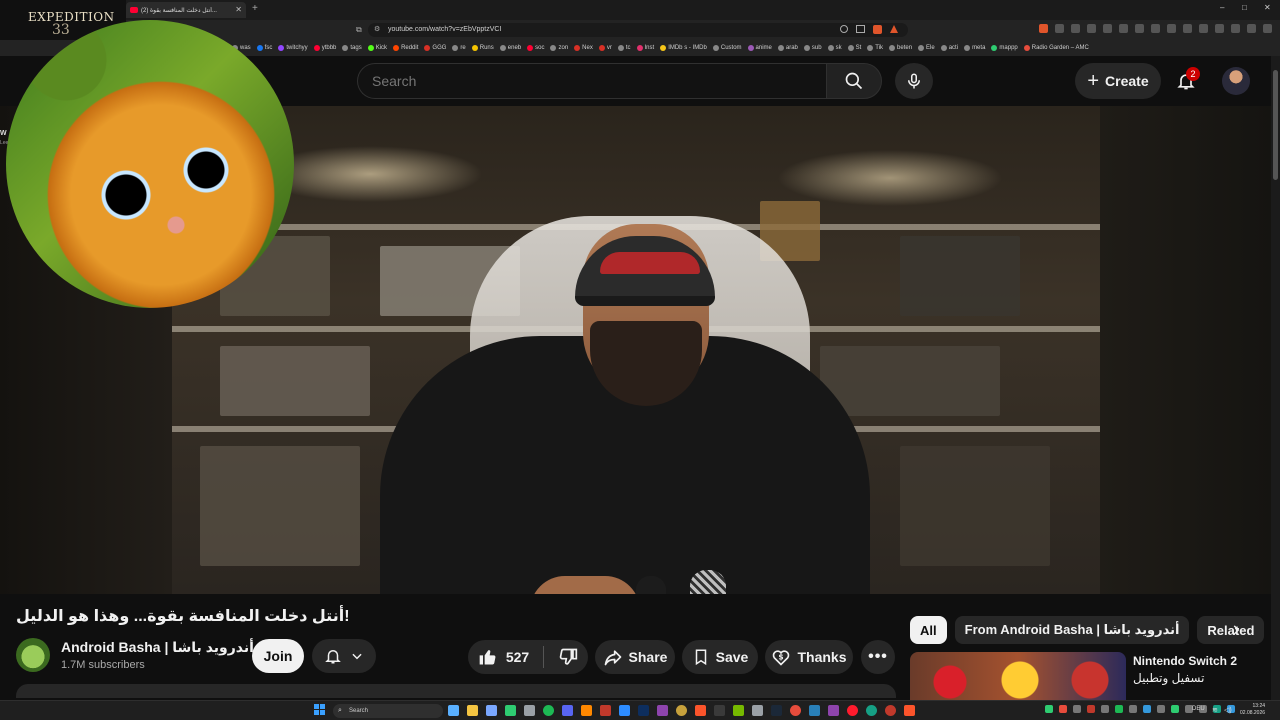 This screenshot has height=720, width=1280. Describe the element at coordinates (377, 48) in the screenshot. I see `bookmark-item: Kick` at that location.